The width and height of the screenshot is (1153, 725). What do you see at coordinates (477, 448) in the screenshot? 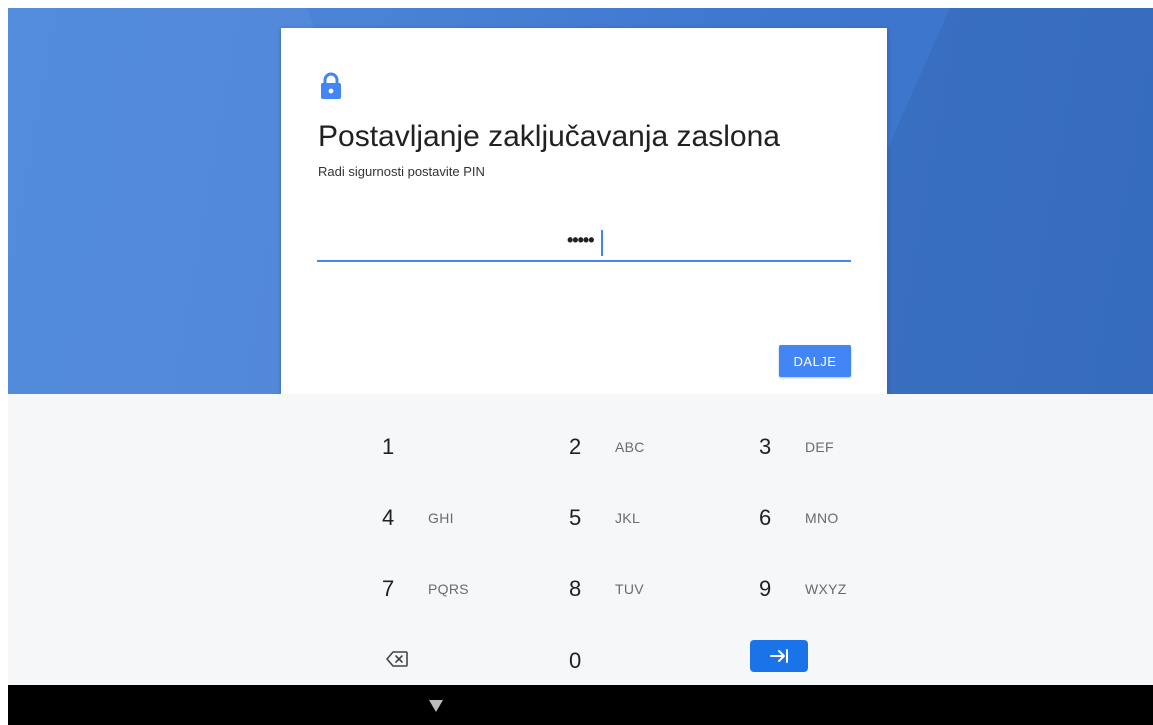
I see `key-1: 1` at bounding box center [477, 448].